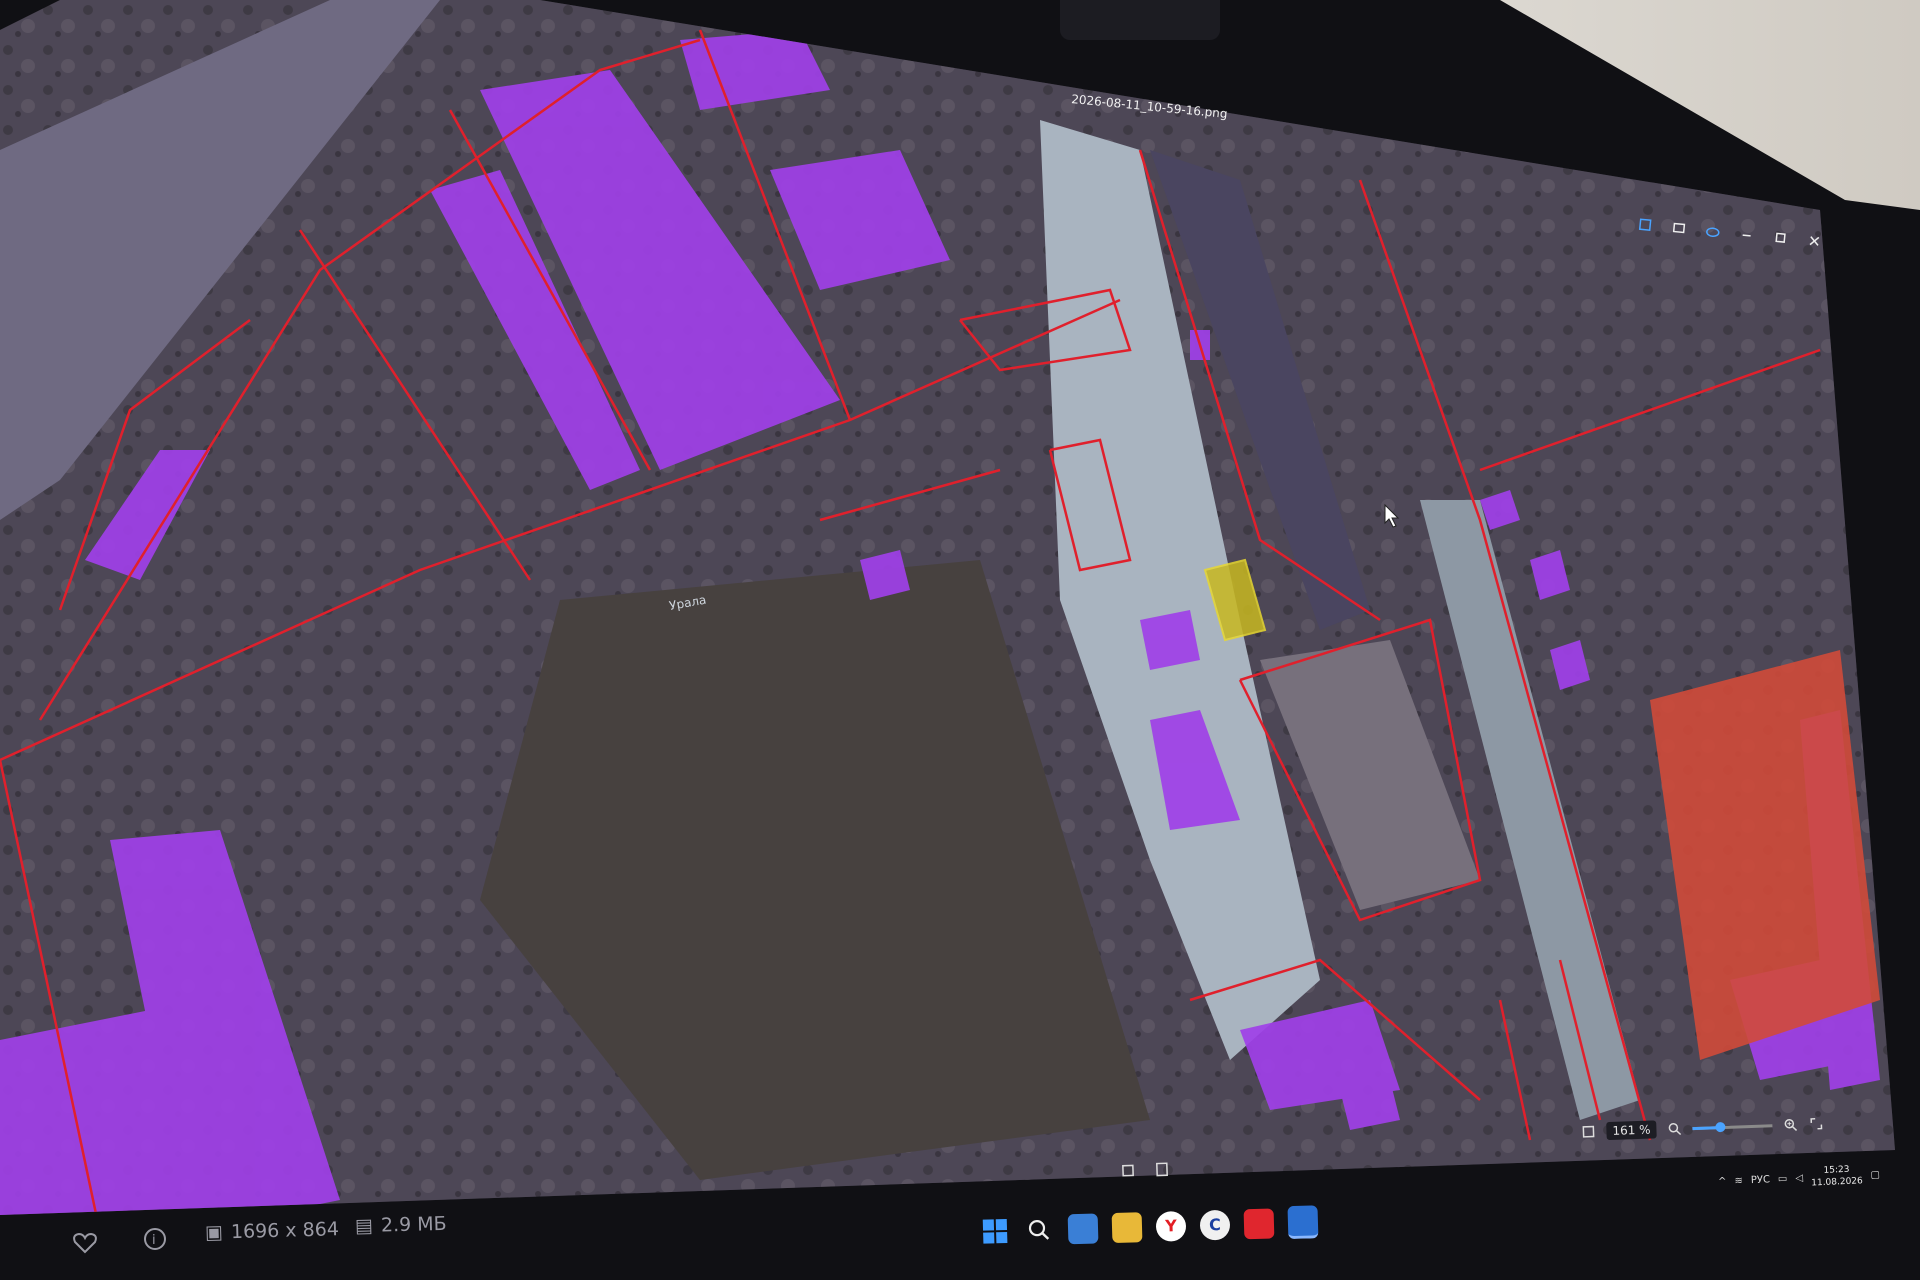  I want to click on svg-text: i, so click(154, 1240).